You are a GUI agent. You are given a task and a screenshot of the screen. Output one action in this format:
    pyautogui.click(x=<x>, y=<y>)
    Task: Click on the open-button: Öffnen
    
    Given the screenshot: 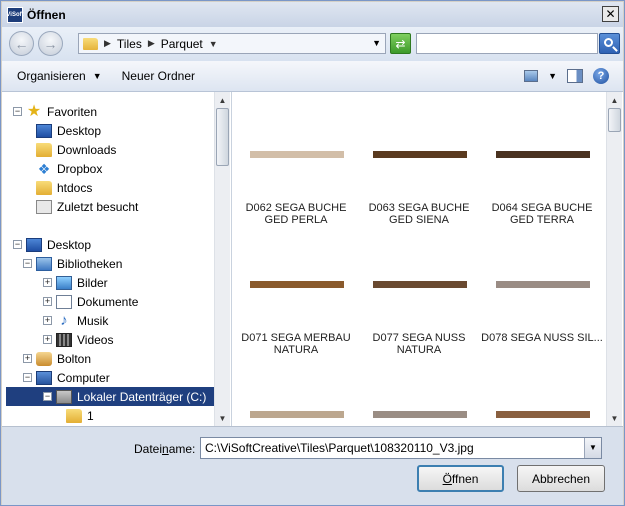 What is the action you would take?
    pyautogui.click(x=460, y=478)
    